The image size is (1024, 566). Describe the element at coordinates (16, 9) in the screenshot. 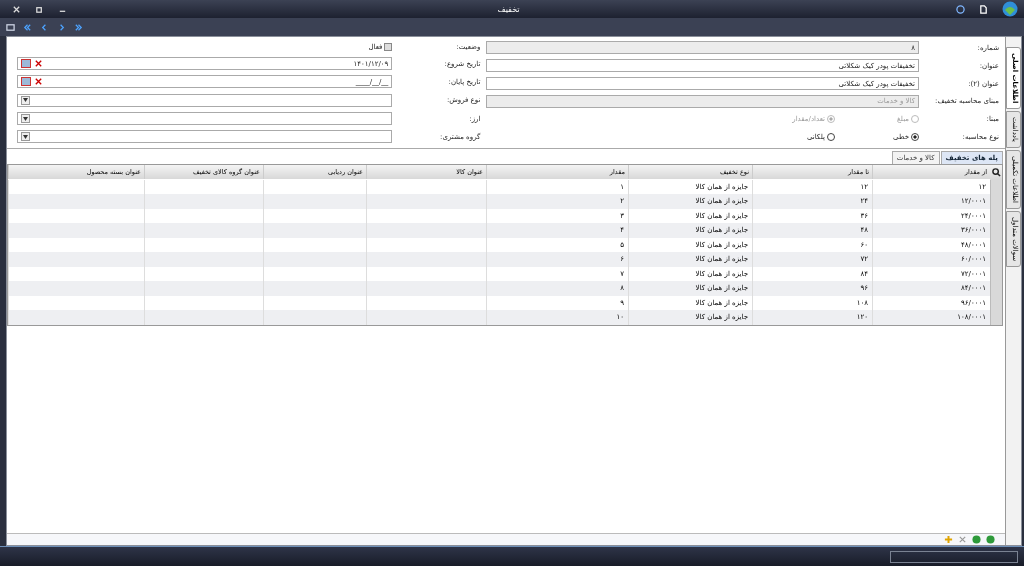

I see `close-icon` at that location.